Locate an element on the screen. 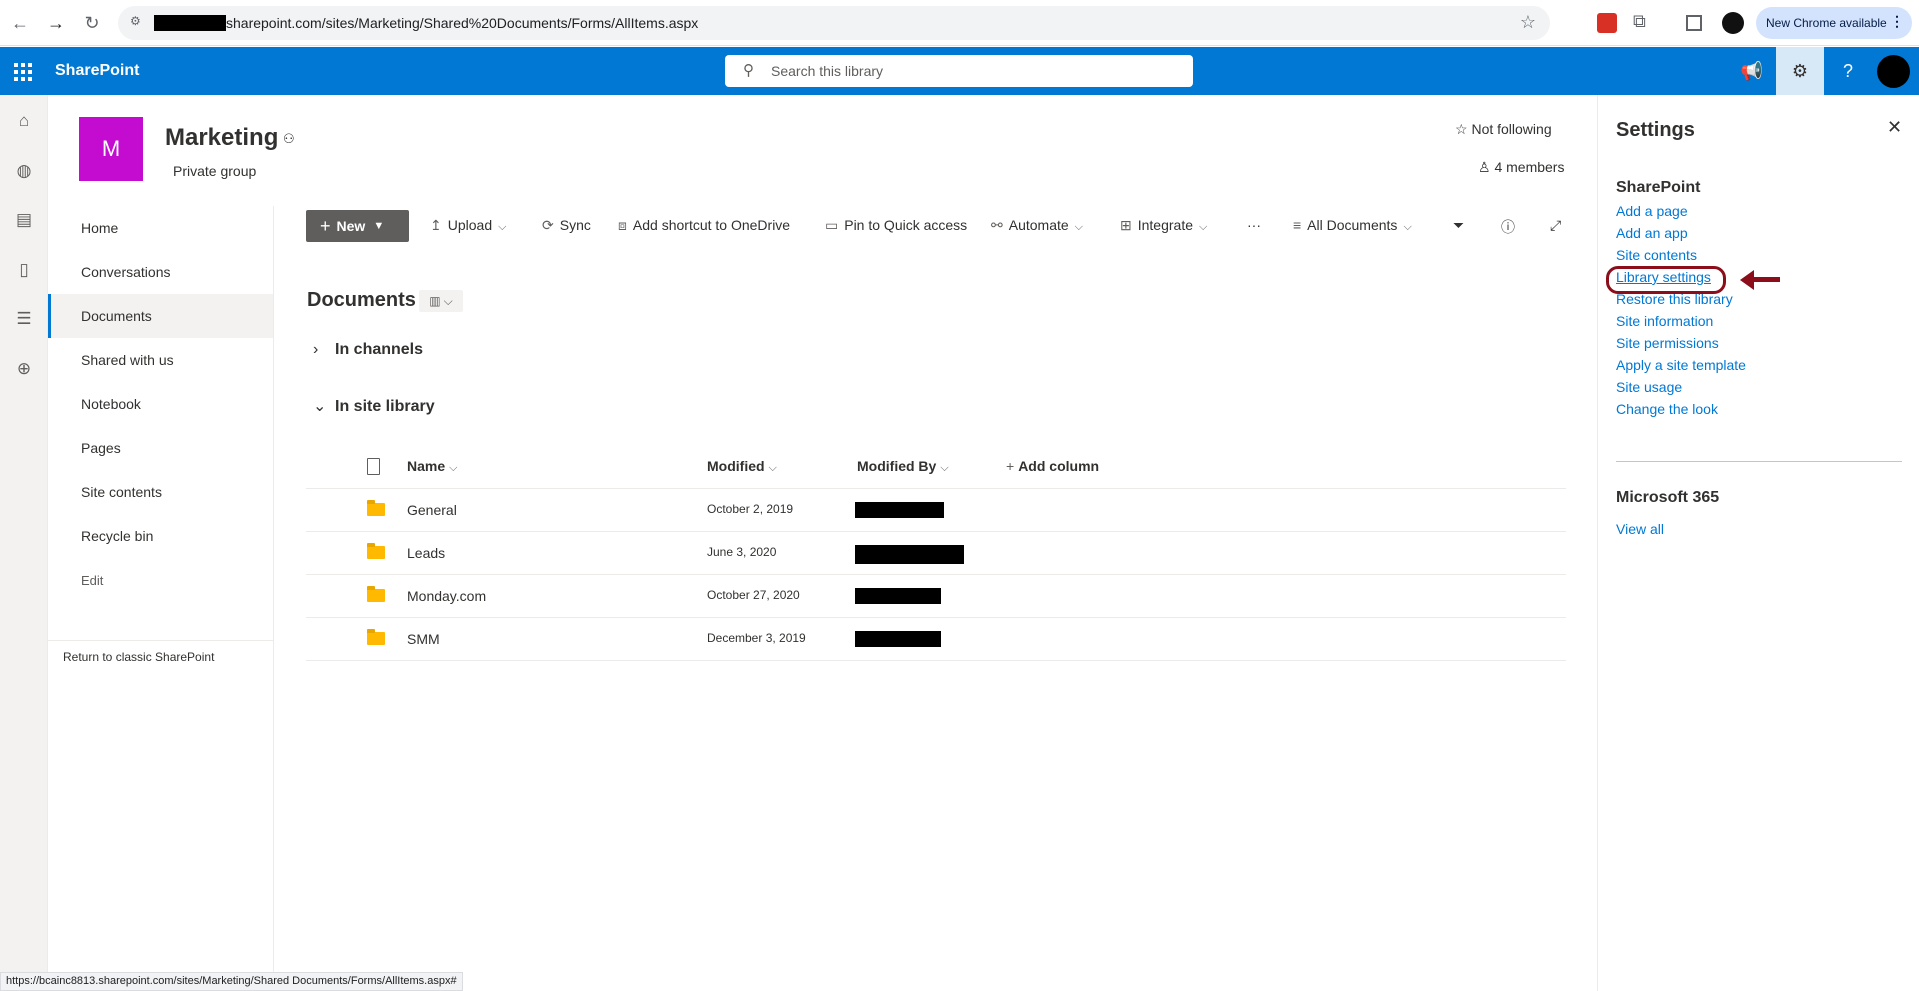  table-row: SMM December 3, 2019 is located at coordinates (936, 639).